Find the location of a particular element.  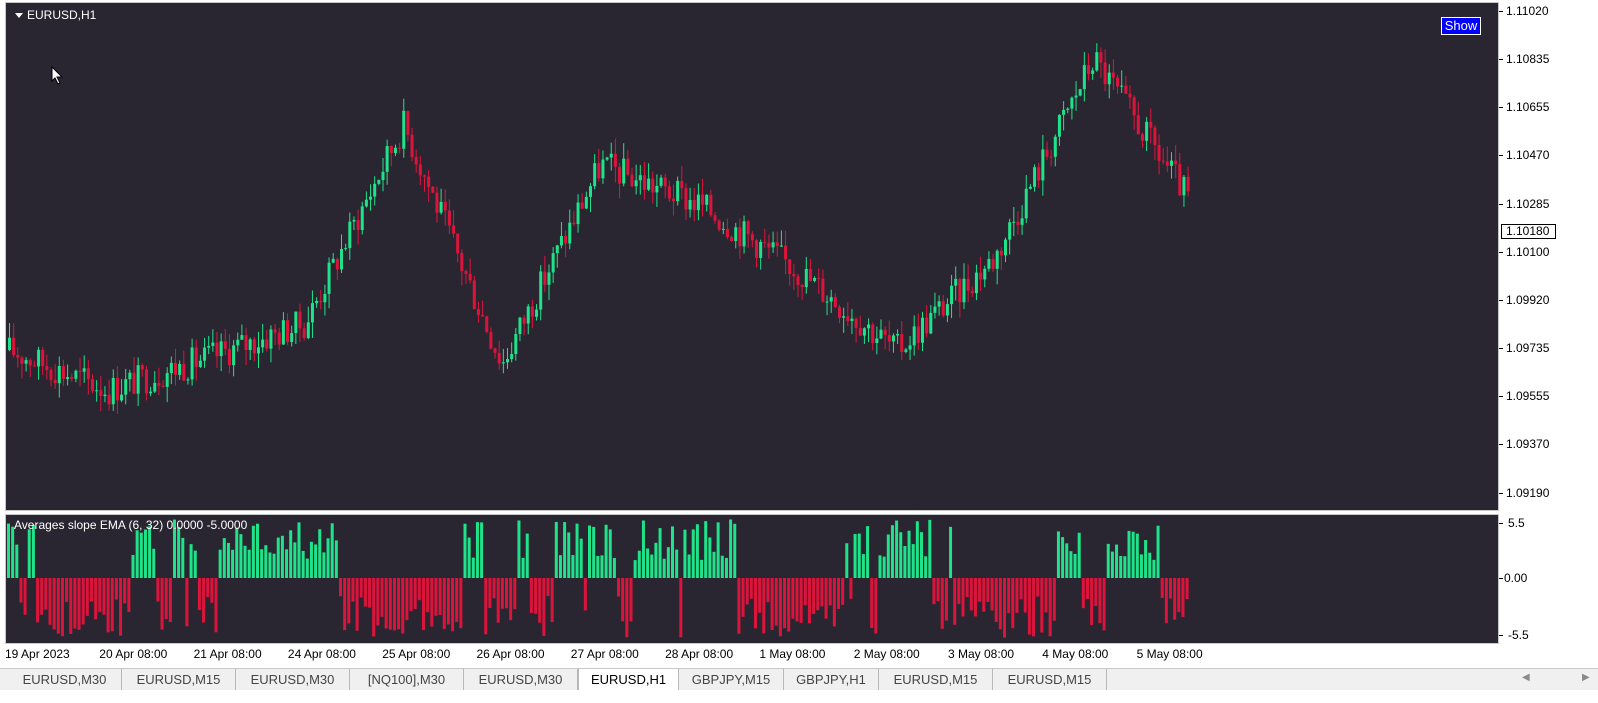

time-tick-label: 21 Apr 08:00 is located at coordinates (227, 654).